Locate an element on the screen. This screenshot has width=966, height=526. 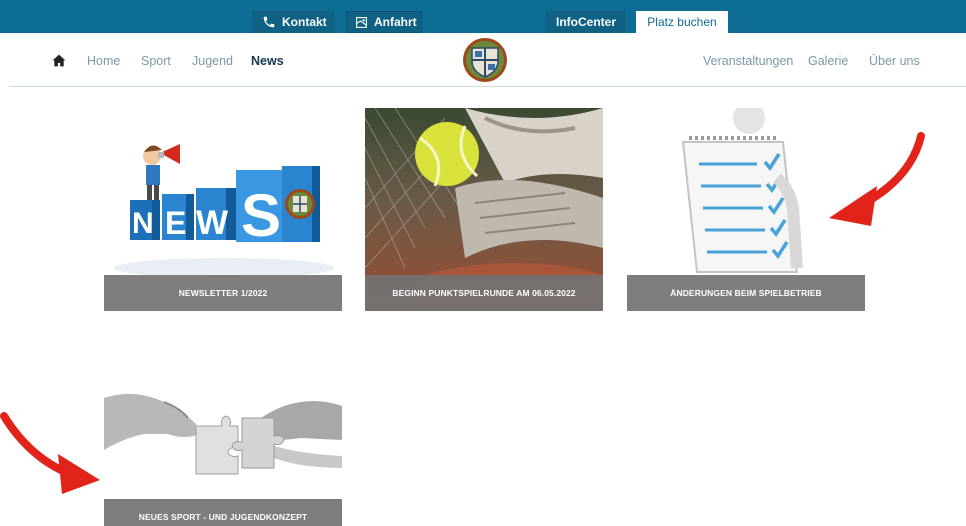
kontakt-button: Kontakt is located at coordinates (293, 22).